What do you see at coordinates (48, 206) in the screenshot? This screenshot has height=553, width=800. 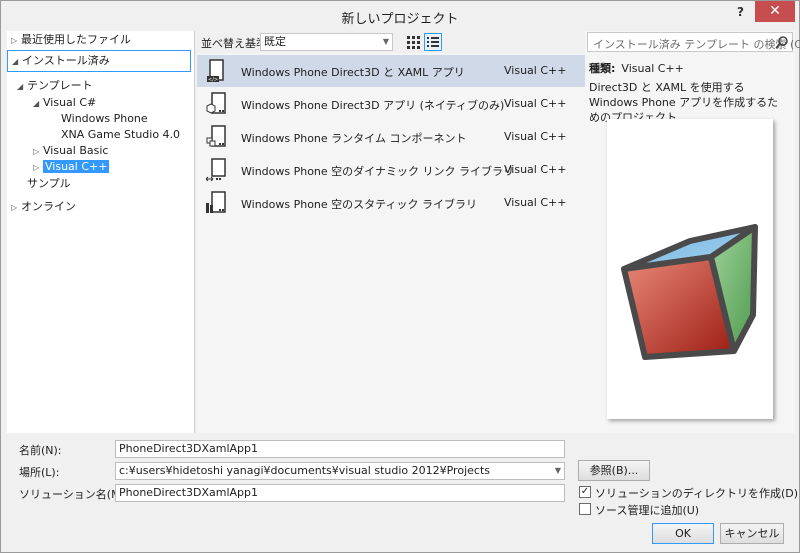 I see `tree-item-label: オンライン` at bounding box center [48, 206].